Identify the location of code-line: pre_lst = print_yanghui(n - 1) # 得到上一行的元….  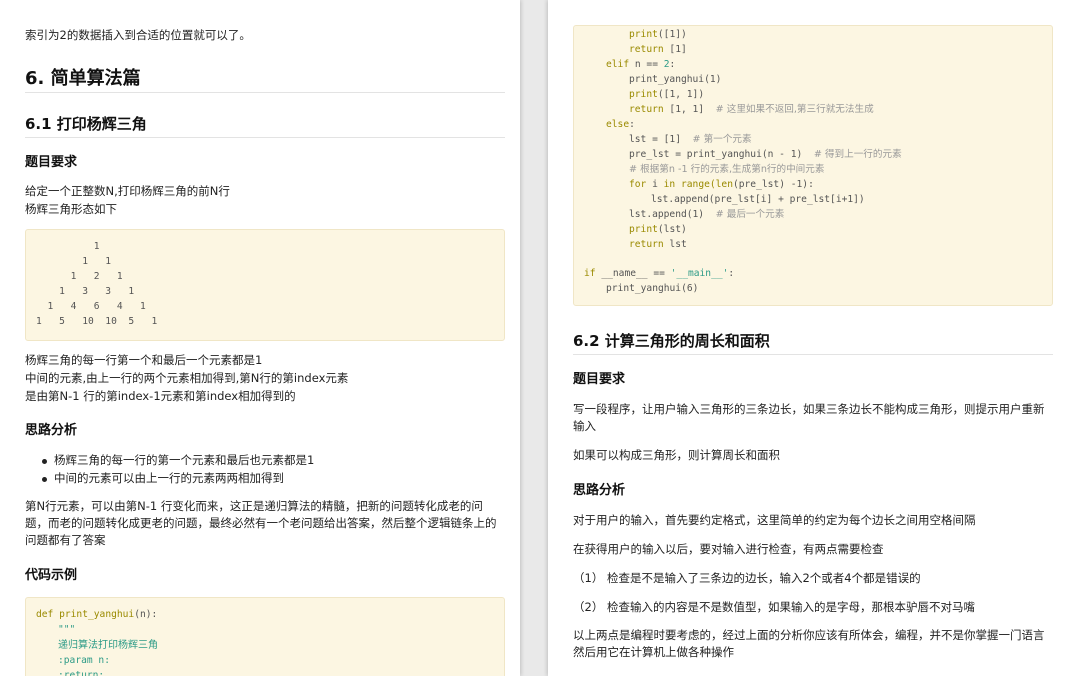
(765, 154).